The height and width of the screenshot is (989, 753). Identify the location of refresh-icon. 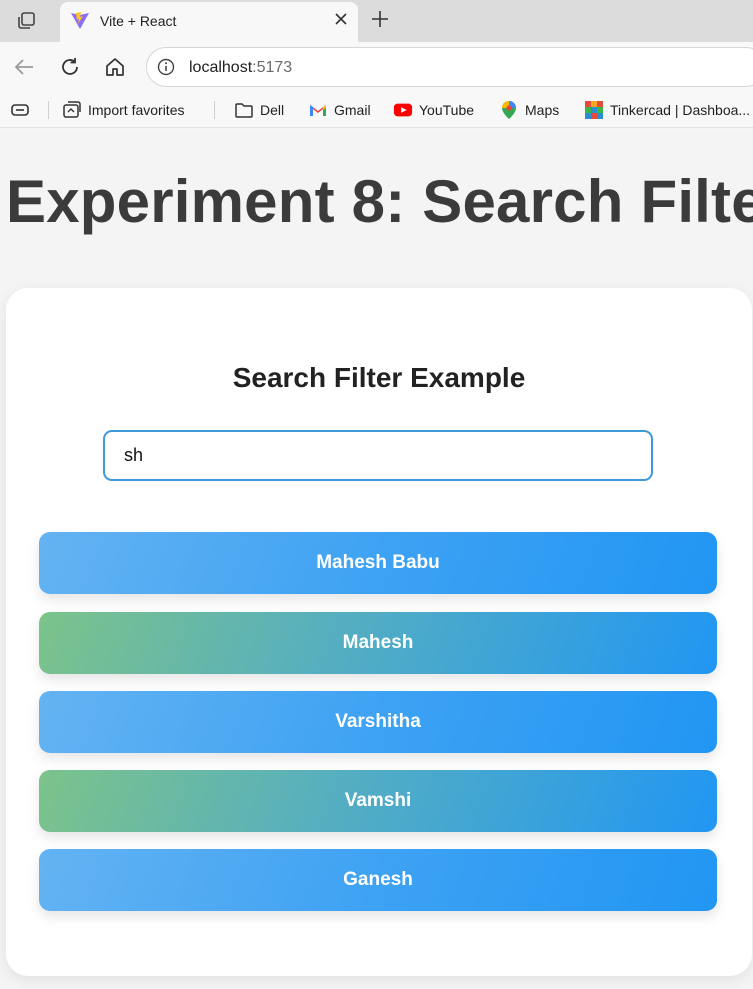
(70, 67).